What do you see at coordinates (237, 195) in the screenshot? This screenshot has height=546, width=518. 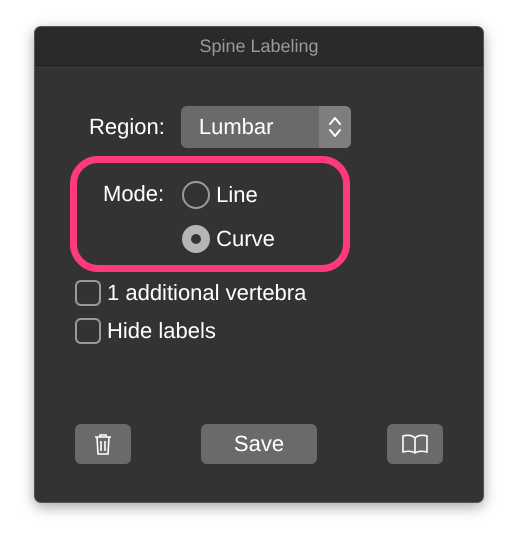 I see `radio-label: Line` at bounding box center [237, 195].